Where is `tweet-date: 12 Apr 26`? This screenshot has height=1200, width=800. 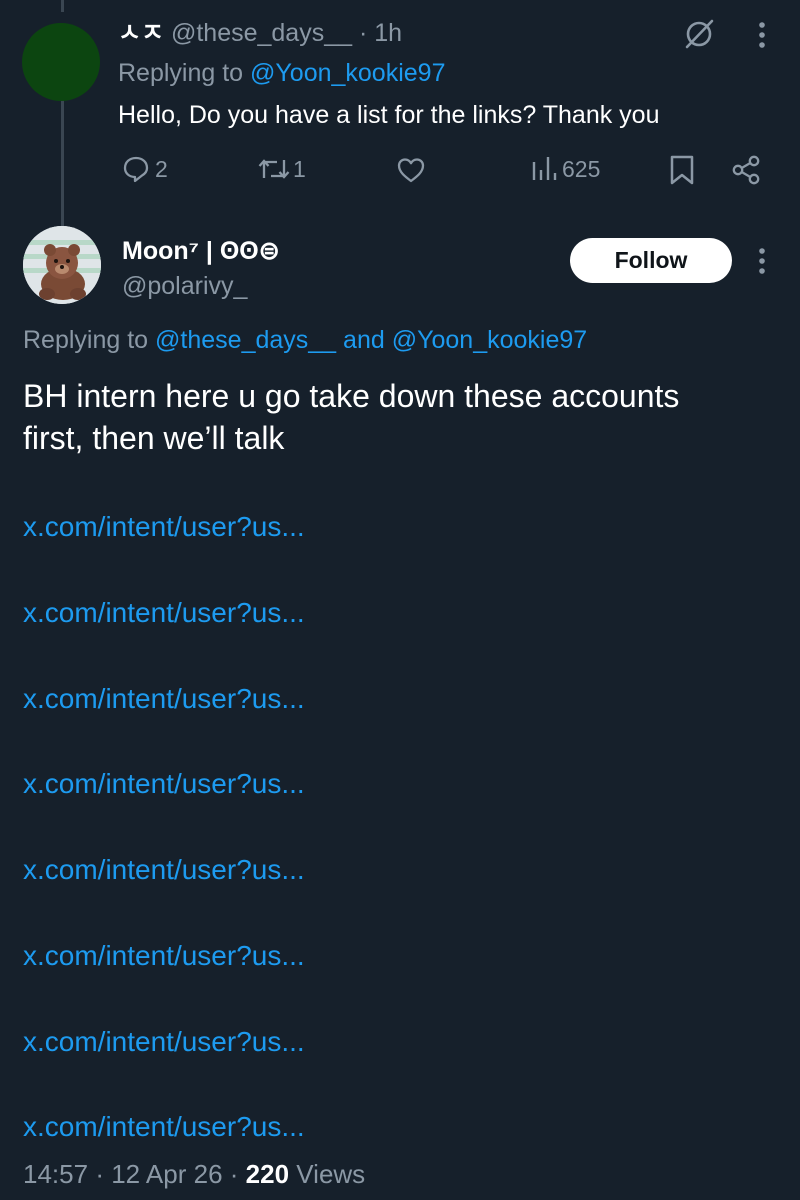 tweet-date: 12 Apr 26 is located at coordinates (166, 1174).